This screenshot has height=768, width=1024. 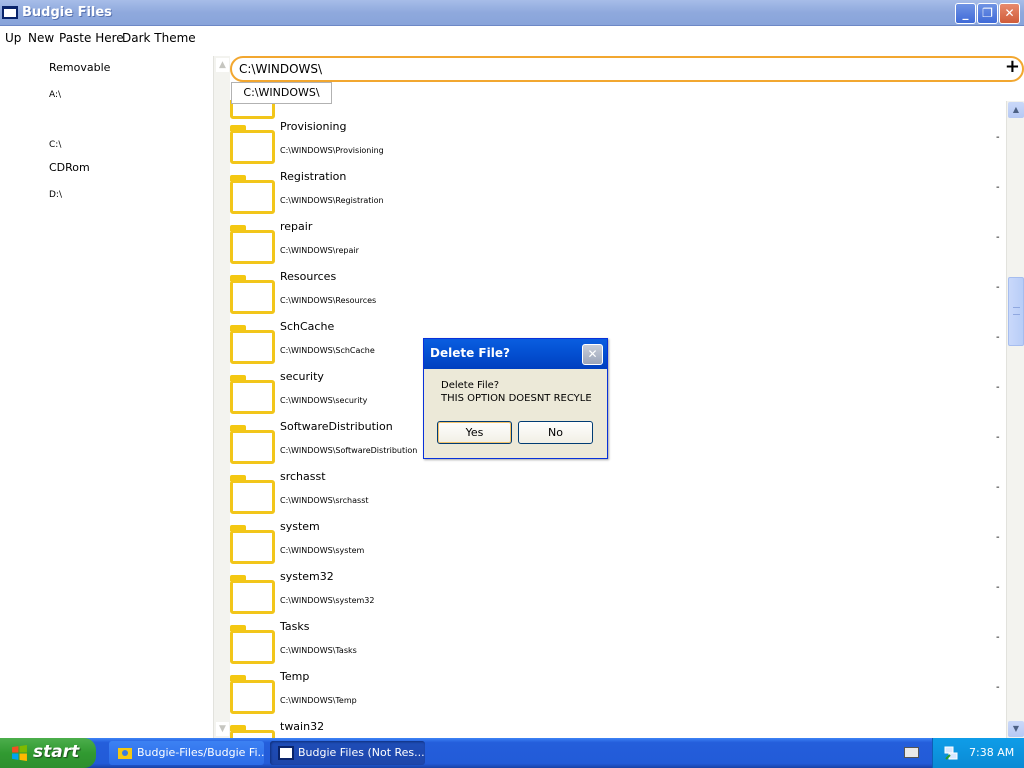 What do you see at coordinates (911, 752) in the screenshot?
I see `keyboard-icon` at bounding box center [911, 752].